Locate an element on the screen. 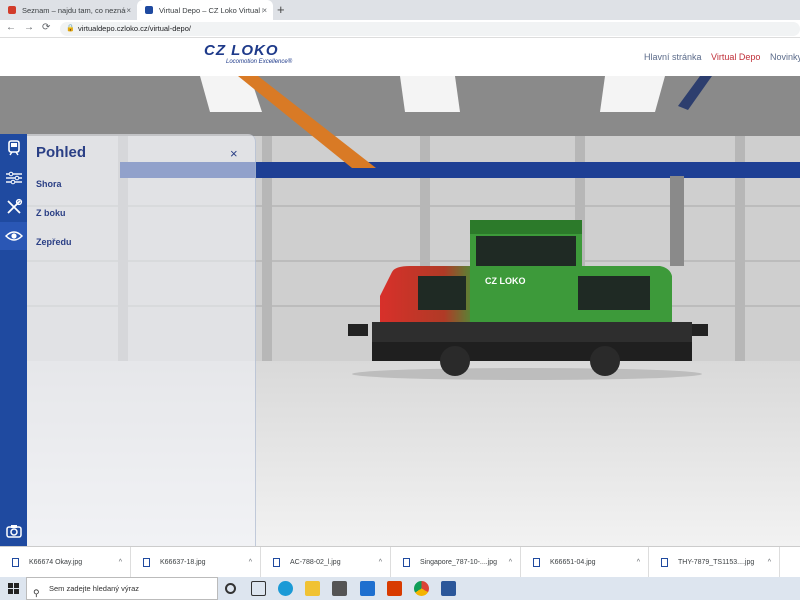 The image size is (800, 604). download-filename: THY-7879_TS1153....jpg is located at coordinates (716, 562).